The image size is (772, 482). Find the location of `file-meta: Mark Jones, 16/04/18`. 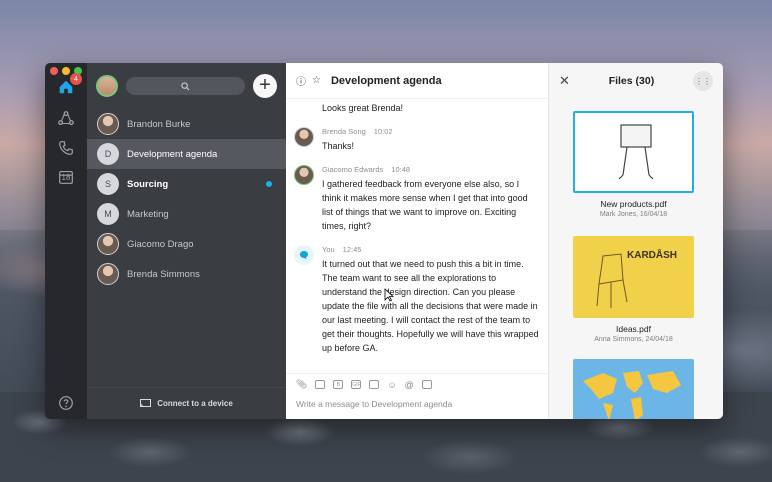

file-meta: Mark Jones, 16/04/18 is located at coordinates (633, 214).